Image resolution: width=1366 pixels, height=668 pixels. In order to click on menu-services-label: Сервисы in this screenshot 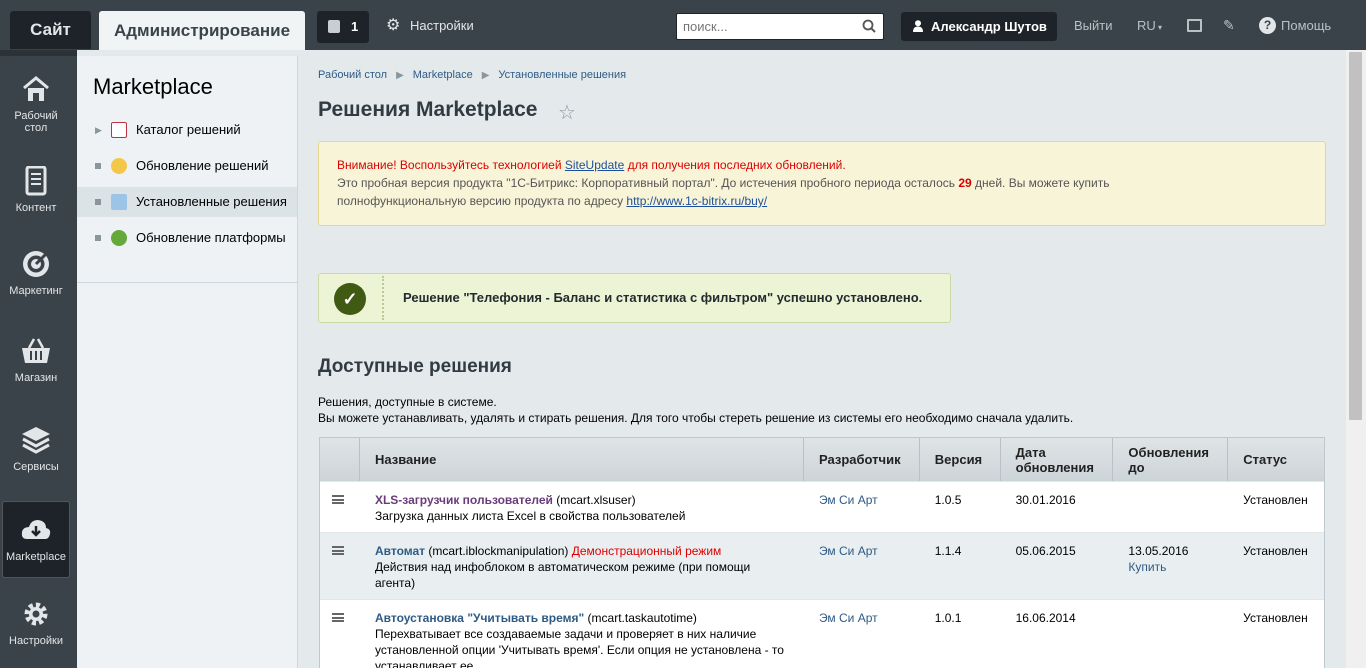, I will do `click(36, 467)`.